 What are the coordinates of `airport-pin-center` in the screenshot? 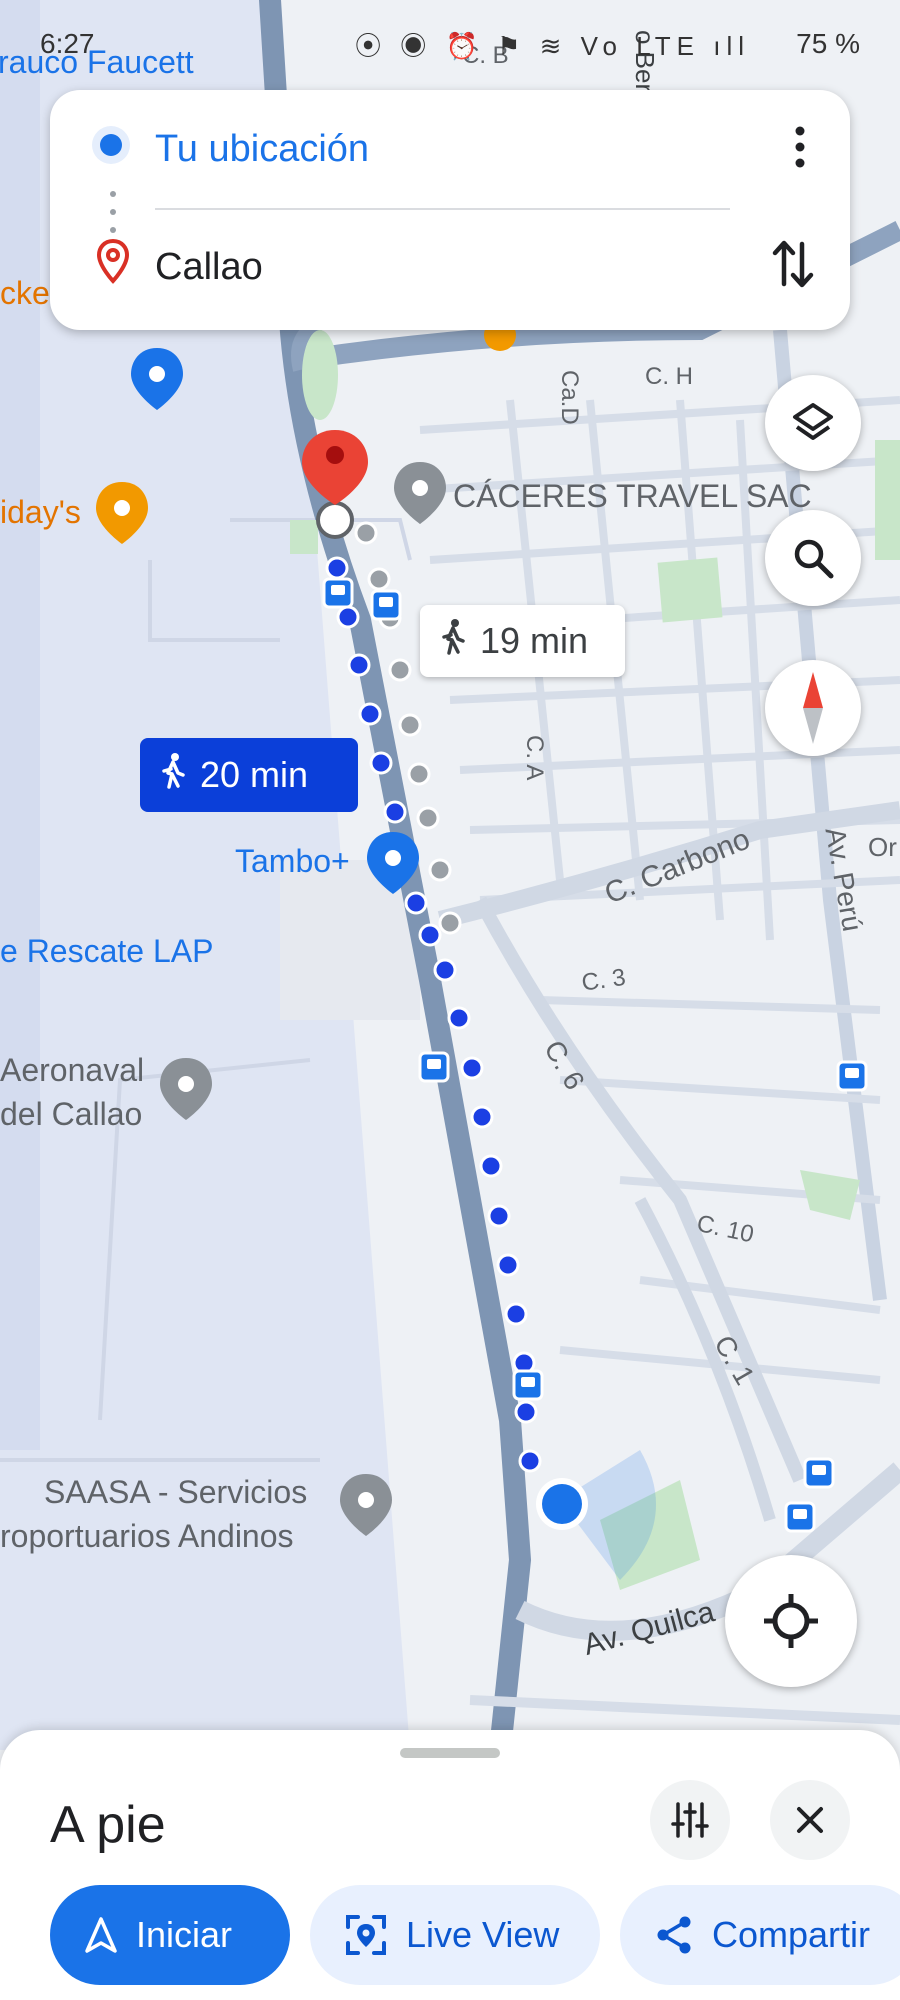 It's located at (157, 374).